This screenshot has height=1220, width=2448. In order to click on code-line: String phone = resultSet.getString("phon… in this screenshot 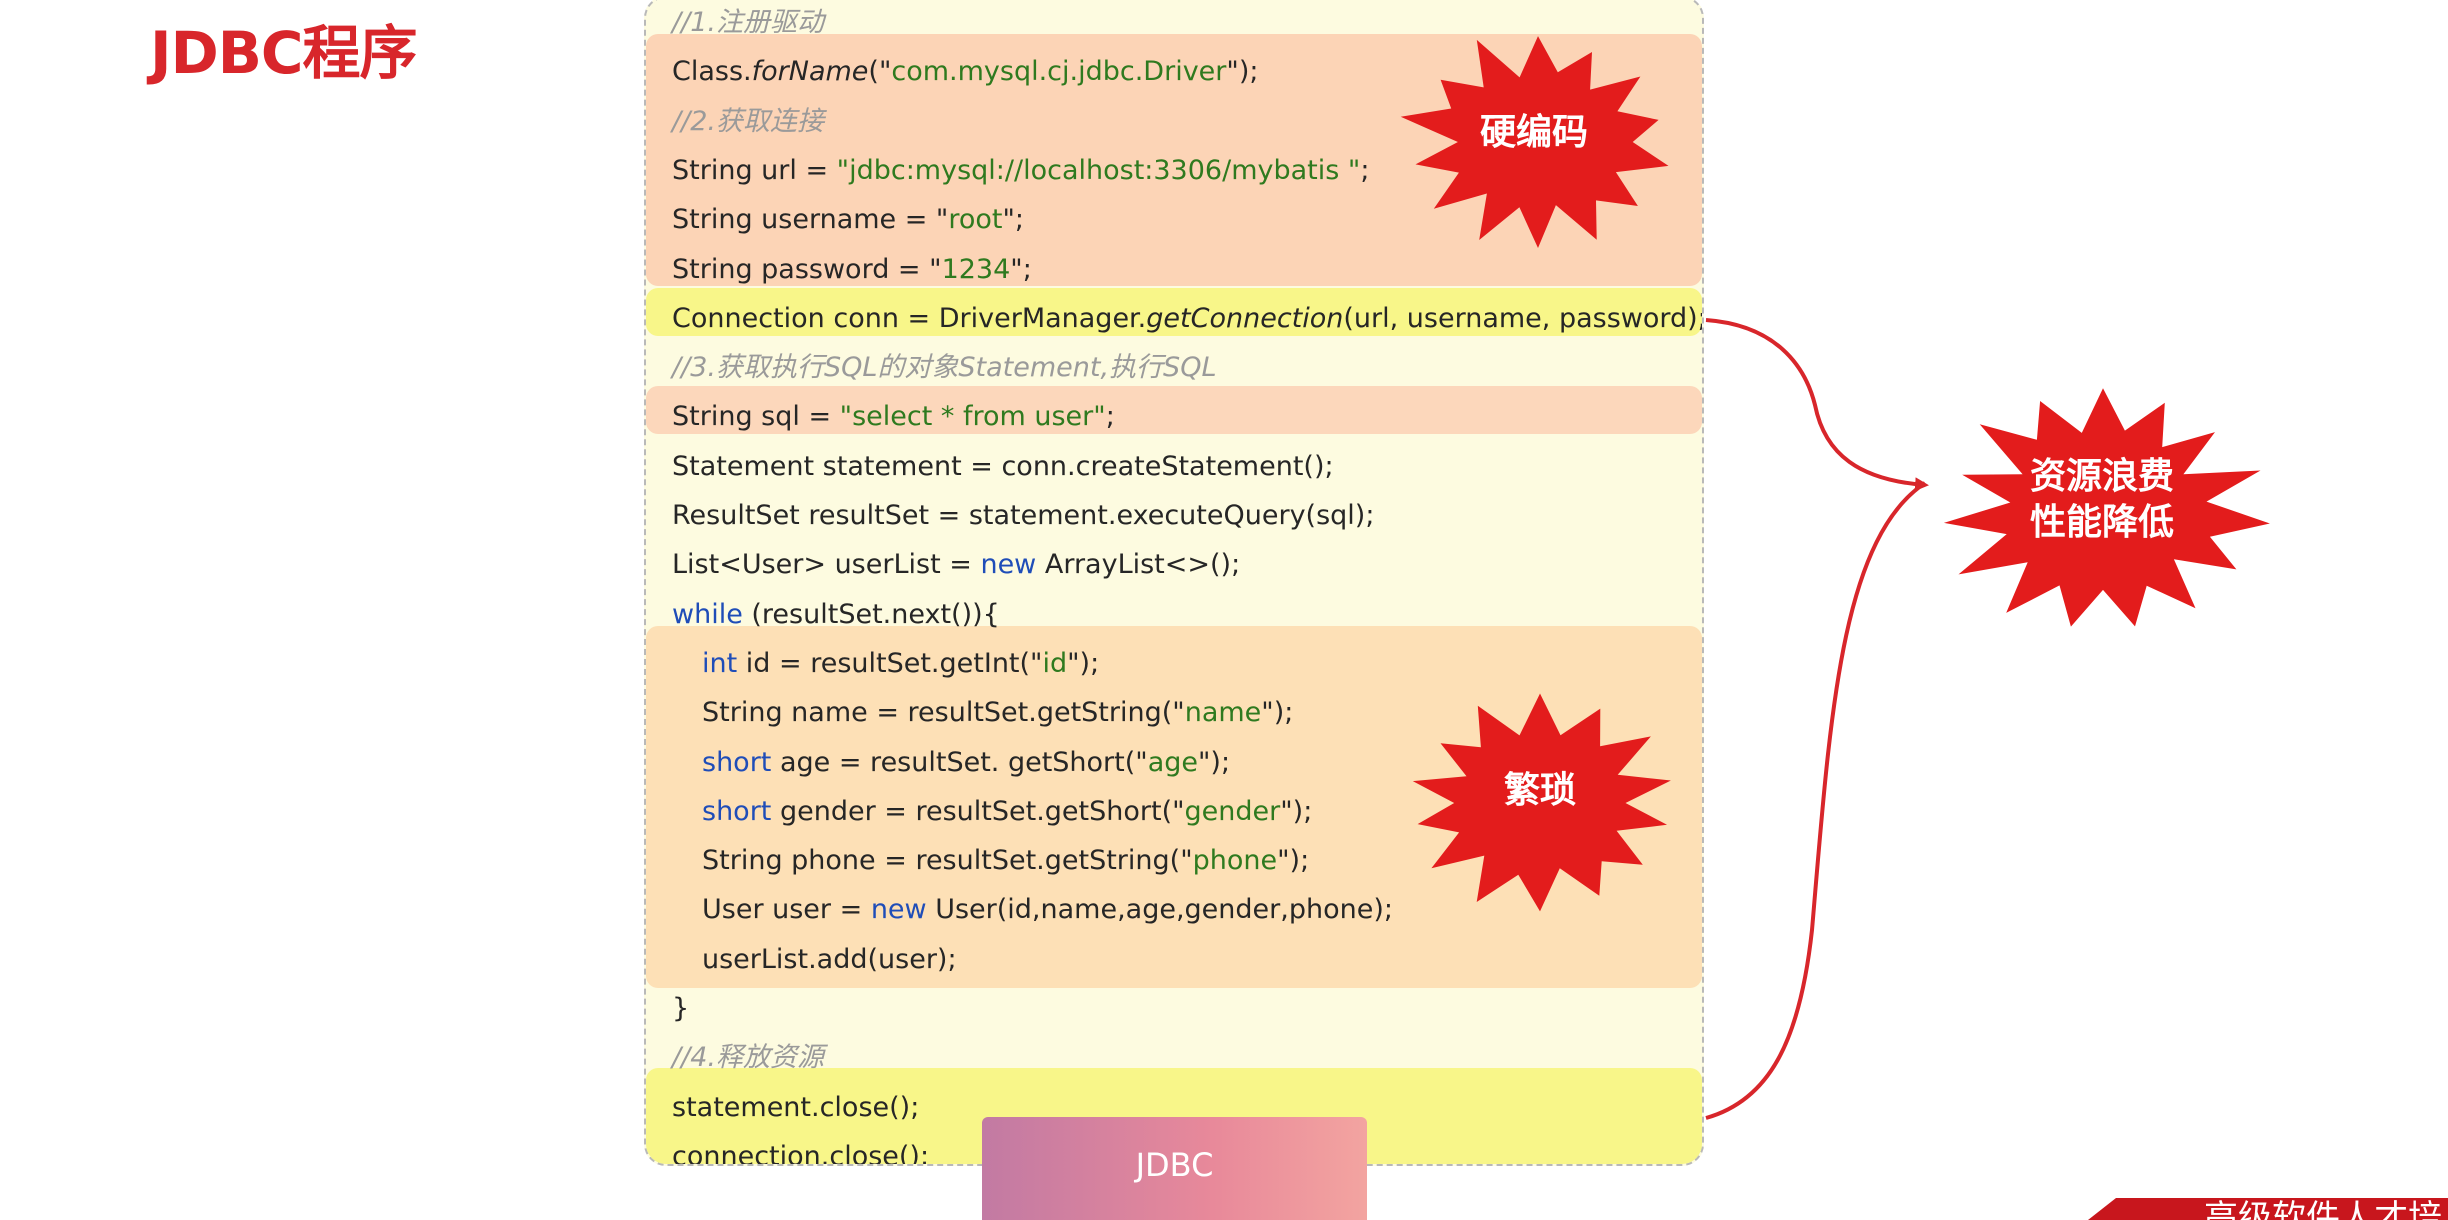, I will do `click(1005, 860)`.